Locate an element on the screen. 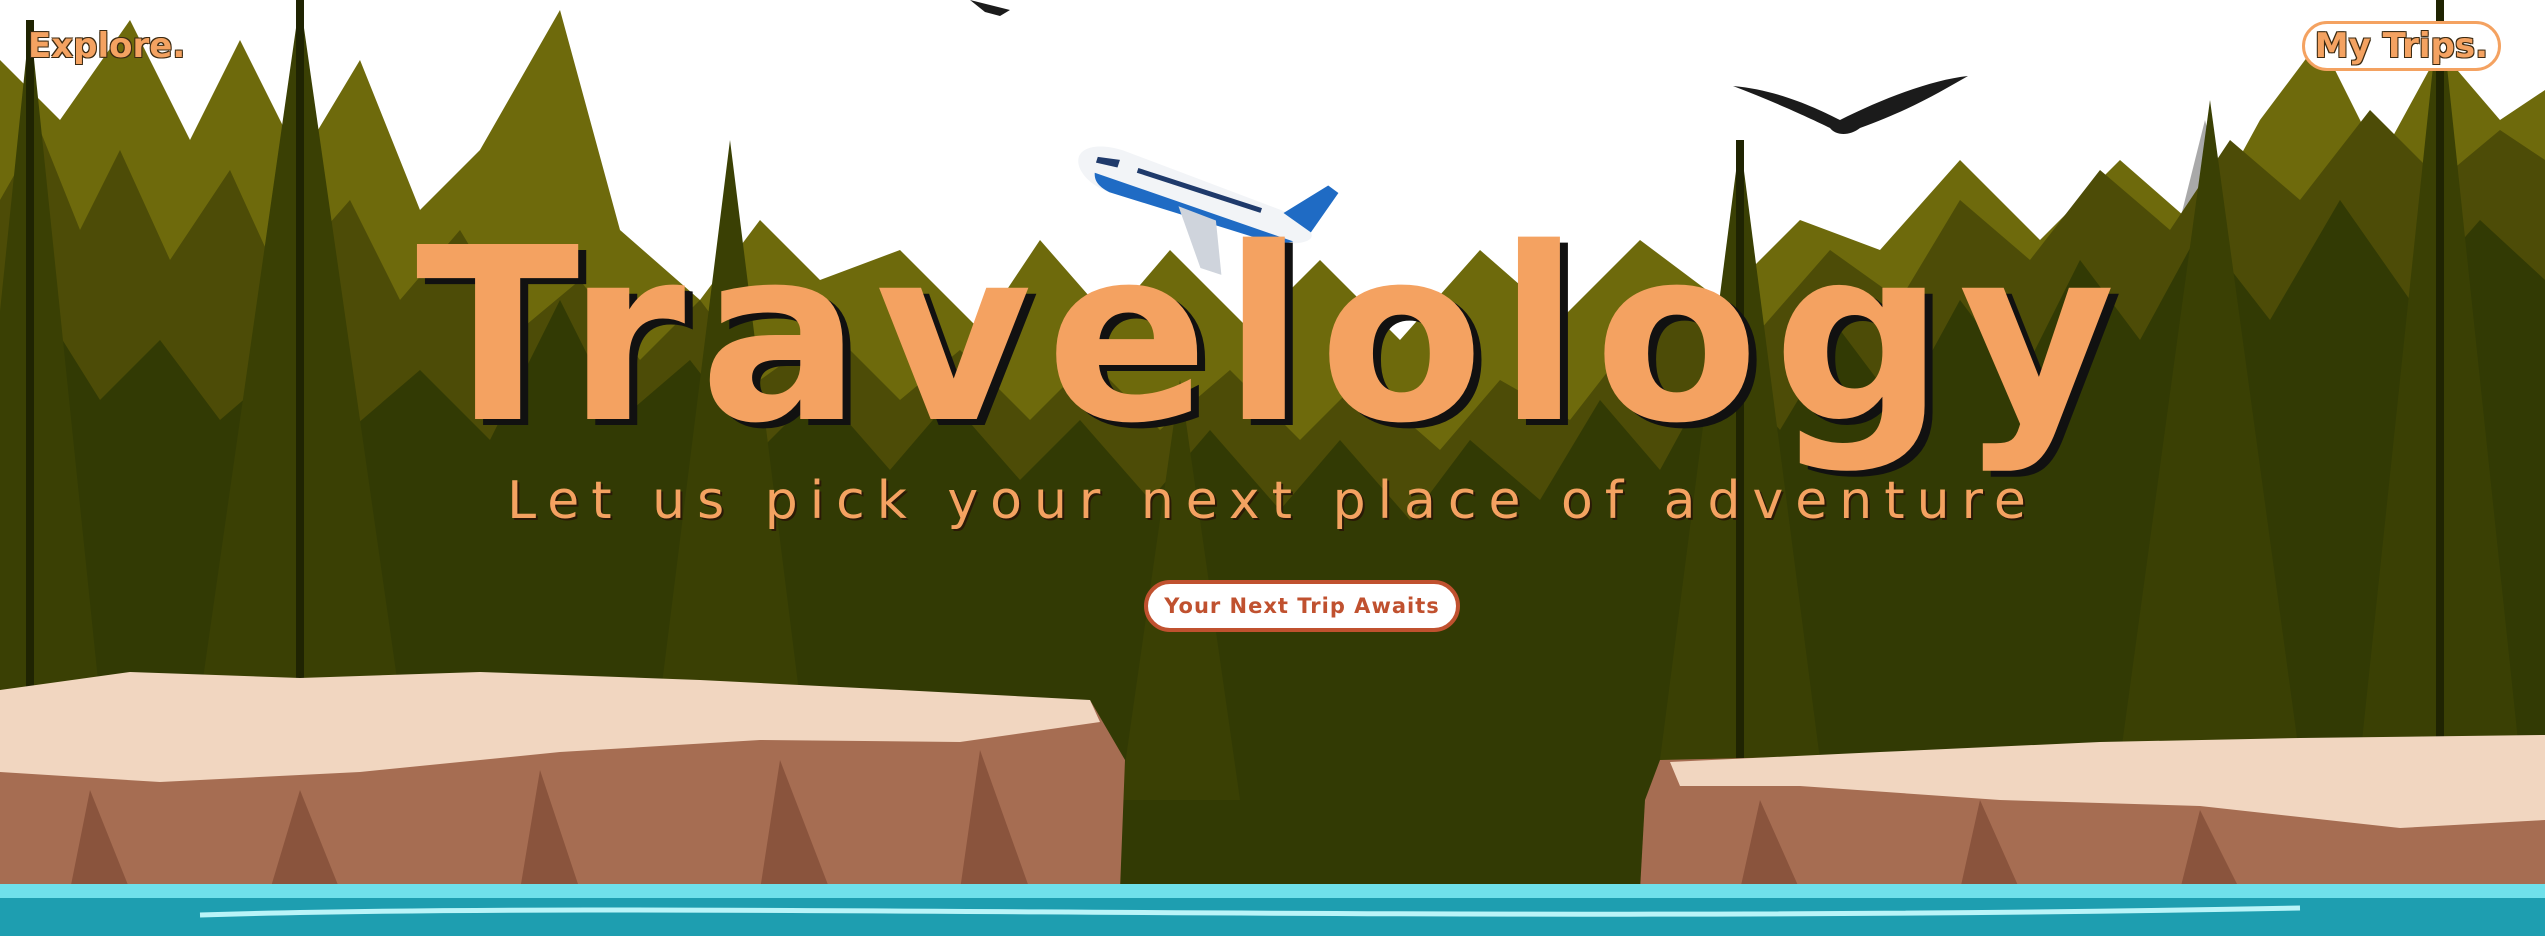 This screenshot has width=2545, height=936. brand-logo: Explore. is located at coordinates (106, 46).